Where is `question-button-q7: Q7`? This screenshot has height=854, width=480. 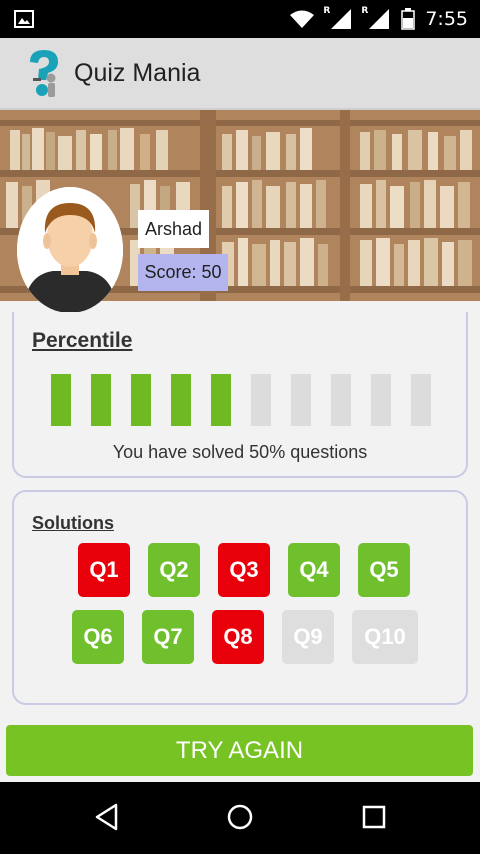
question-button-q7: Q7 is located at coordinates (168, 637).